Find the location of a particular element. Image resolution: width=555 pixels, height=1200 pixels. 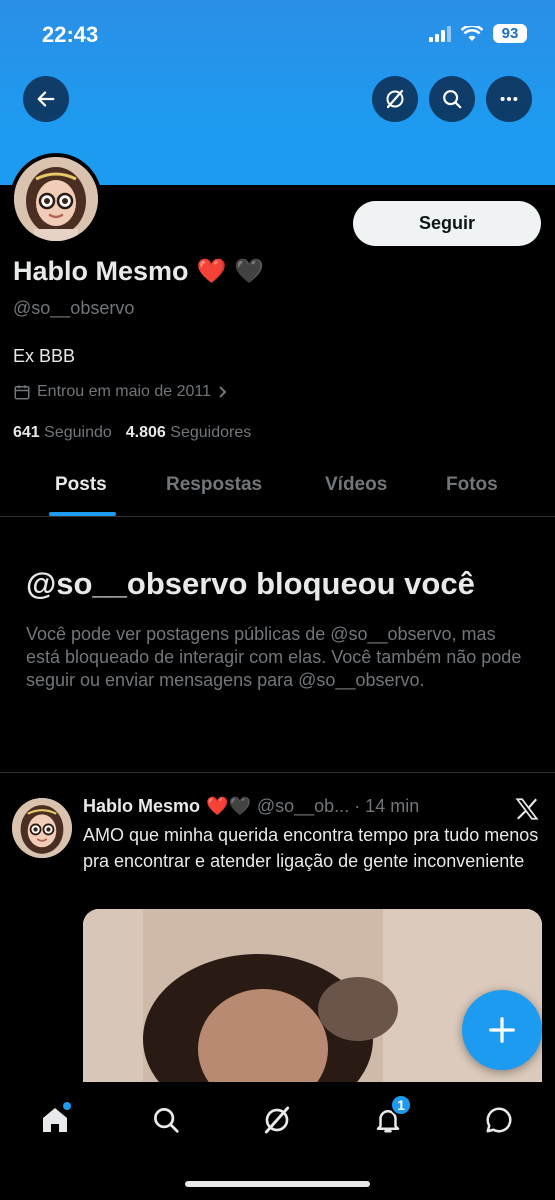

profile-name: Hablo Mesmo ❤️ 🖤 is located at coordinates (138, 271).